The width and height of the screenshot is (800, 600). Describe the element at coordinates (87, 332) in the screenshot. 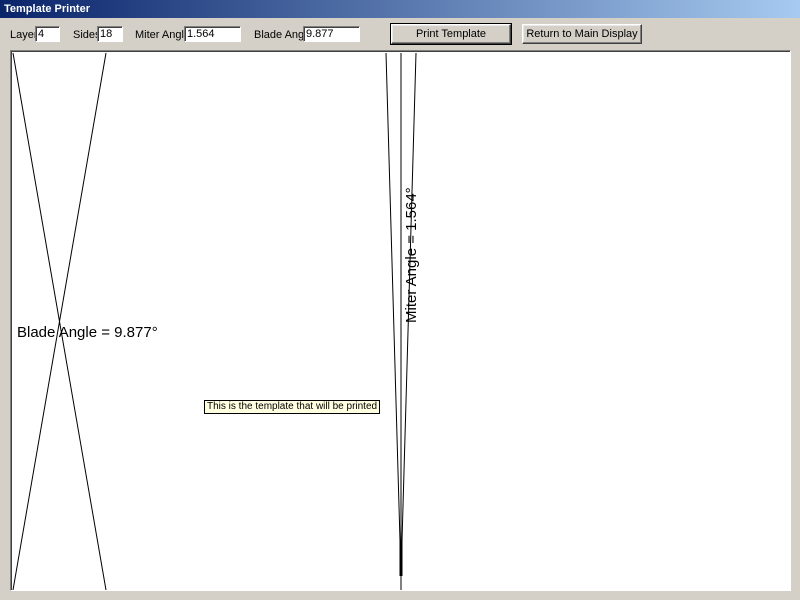

I see `blade-angle-text: Blade Angle = 9.877°` at that location.